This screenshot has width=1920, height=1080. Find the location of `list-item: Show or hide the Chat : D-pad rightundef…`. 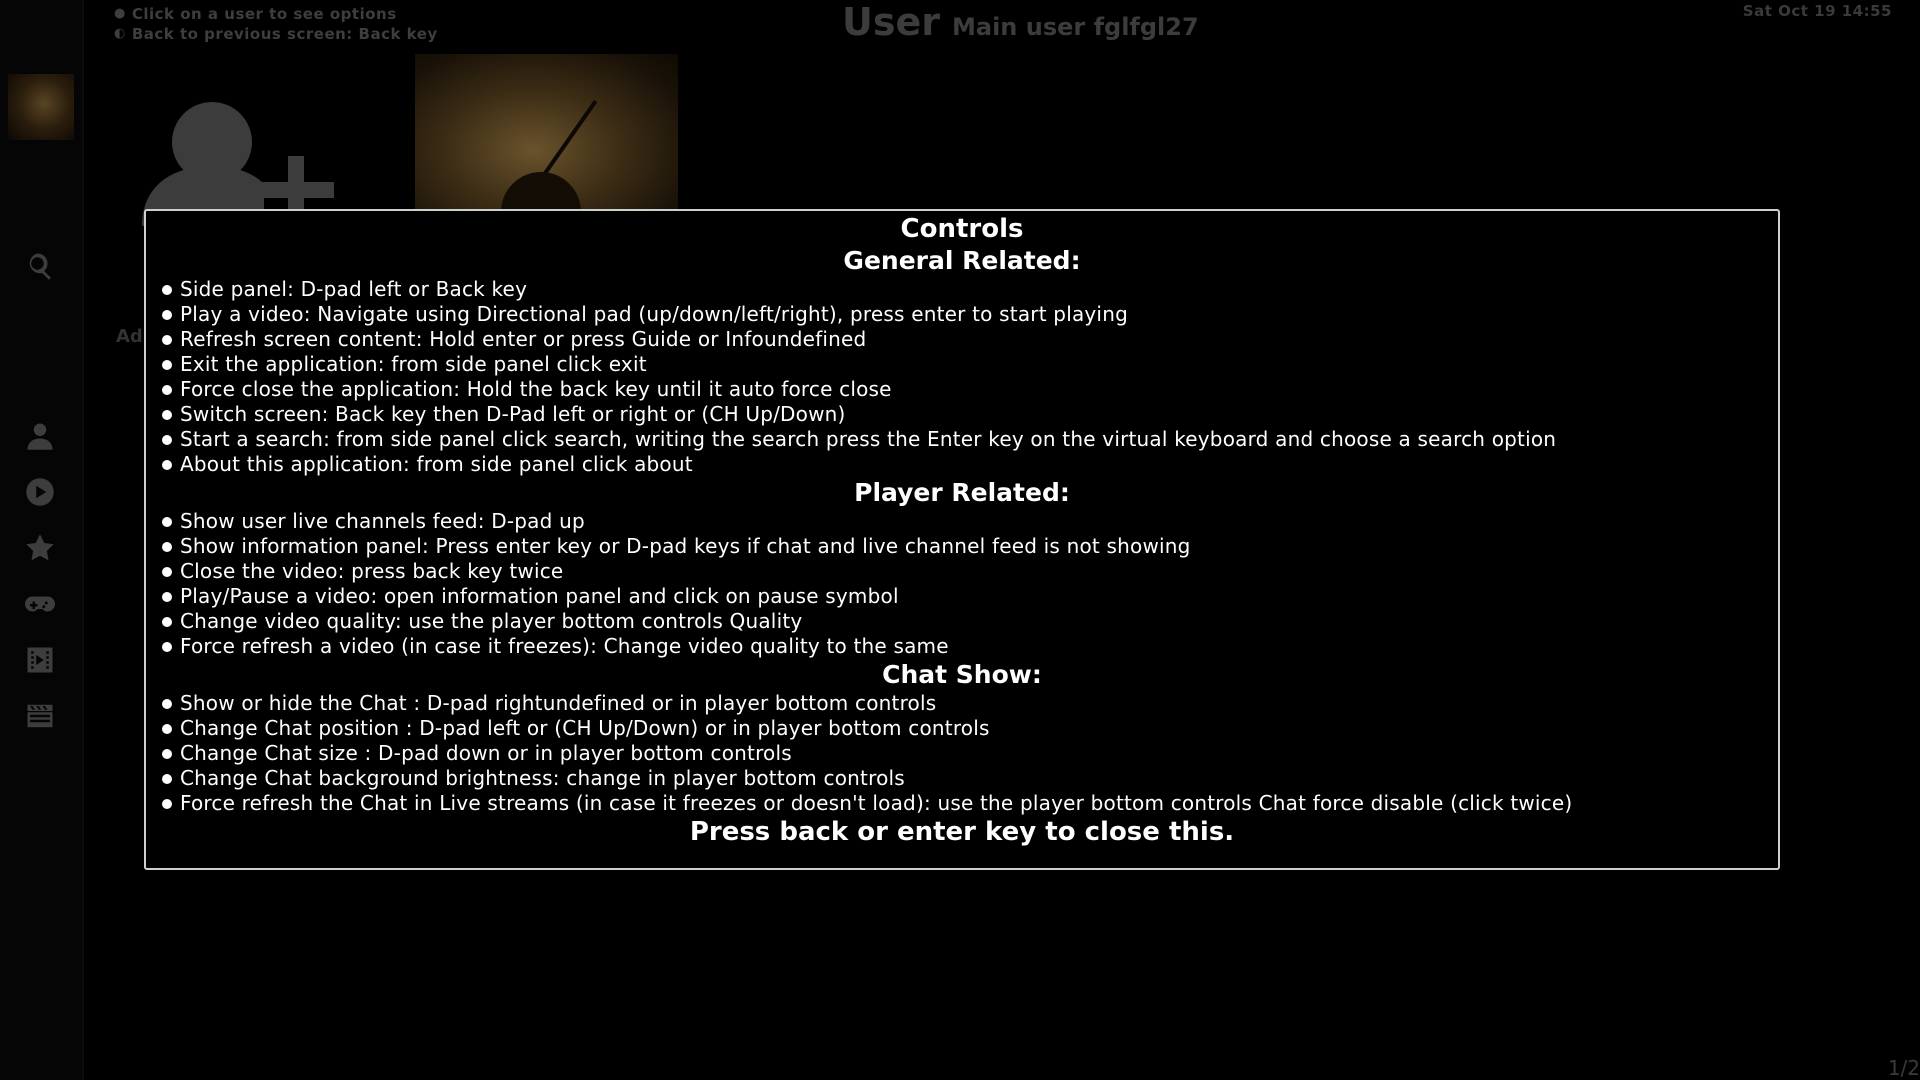

list-item: Show or hide the Chat : D-pad rightundef… is located at coordinates (970, 703).